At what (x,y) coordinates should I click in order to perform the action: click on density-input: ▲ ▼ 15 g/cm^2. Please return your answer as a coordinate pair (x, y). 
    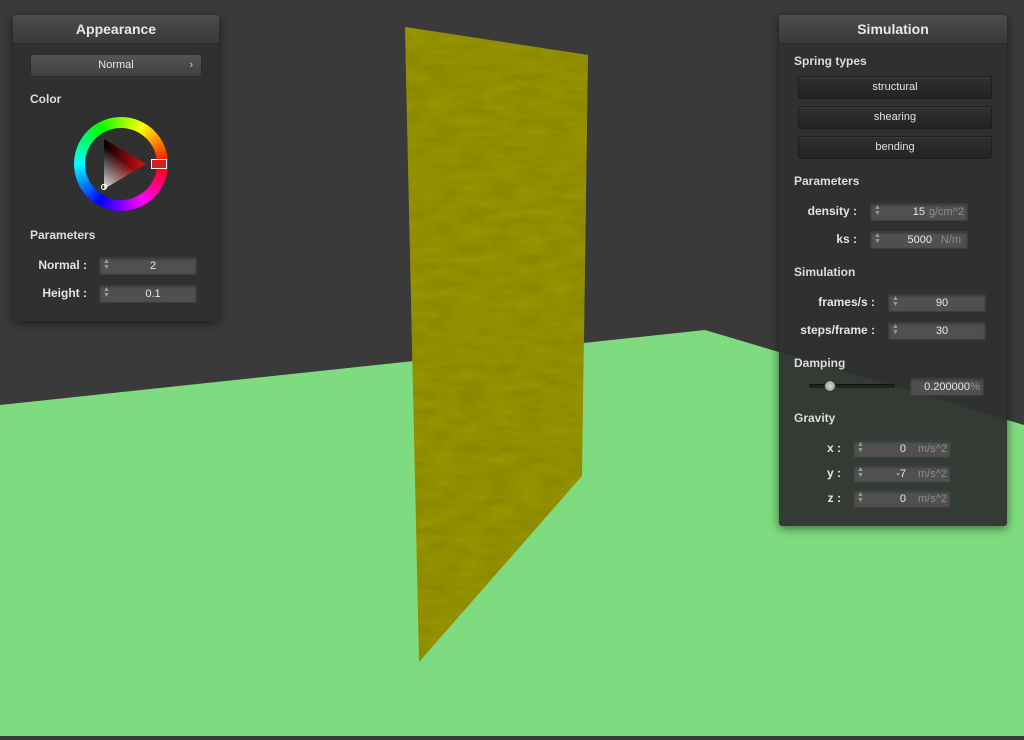
    Looking at the image, I should click on (919, 212).